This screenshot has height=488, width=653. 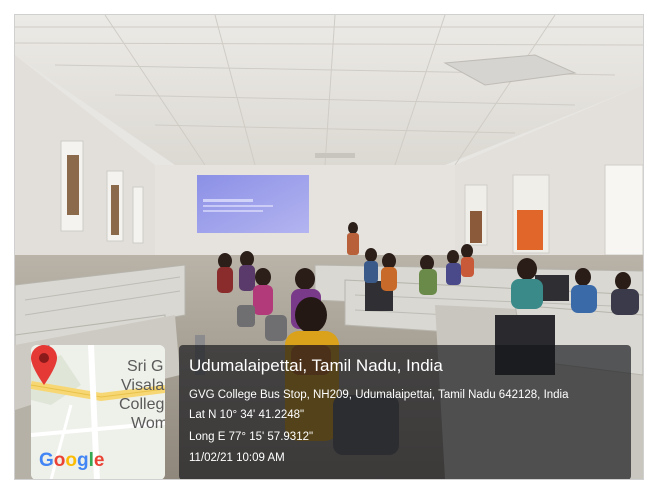 What do you see at coordinates (247, 415) in the screenshot?
I see `latitude-text: Lat N 10° 34' 41.2248"` at bounding box center [247, 415].